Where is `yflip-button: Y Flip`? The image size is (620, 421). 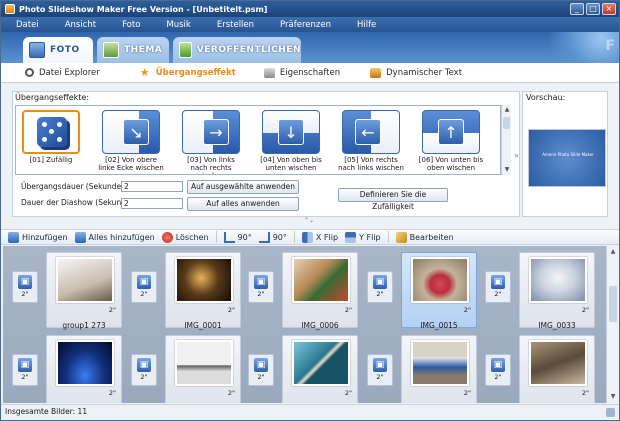
yflip-button: Y Flip is located at coordinates (363, 237).